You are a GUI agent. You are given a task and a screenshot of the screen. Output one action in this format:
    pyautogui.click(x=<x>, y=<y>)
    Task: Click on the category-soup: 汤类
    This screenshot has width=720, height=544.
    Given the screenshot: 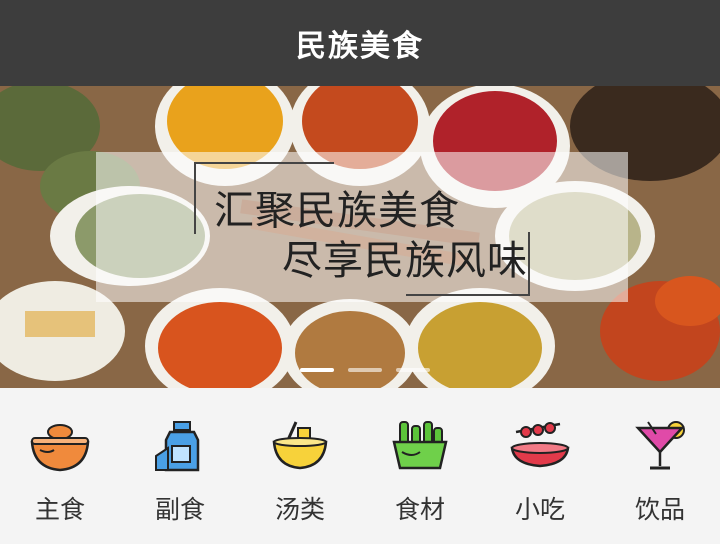 What is the action you would take?
    pyautogui.click(x=300, y=472)
    